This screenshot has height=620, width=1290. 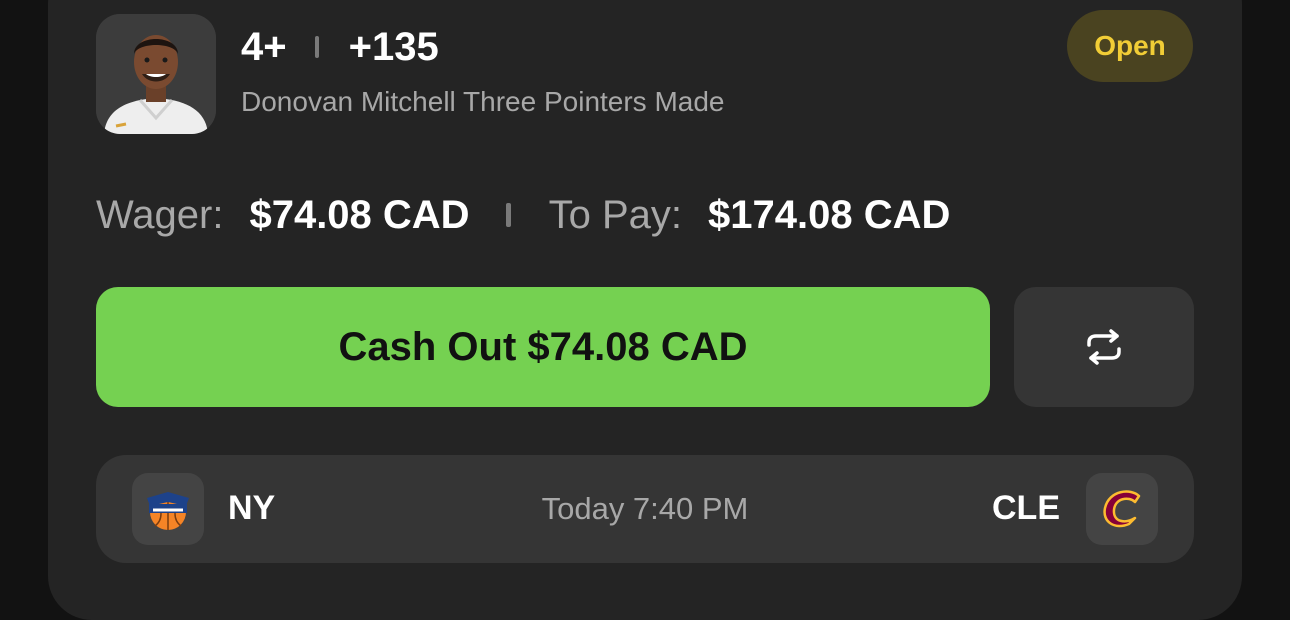 I want to click on player-headshot-icon, so click(x=156, y=74).